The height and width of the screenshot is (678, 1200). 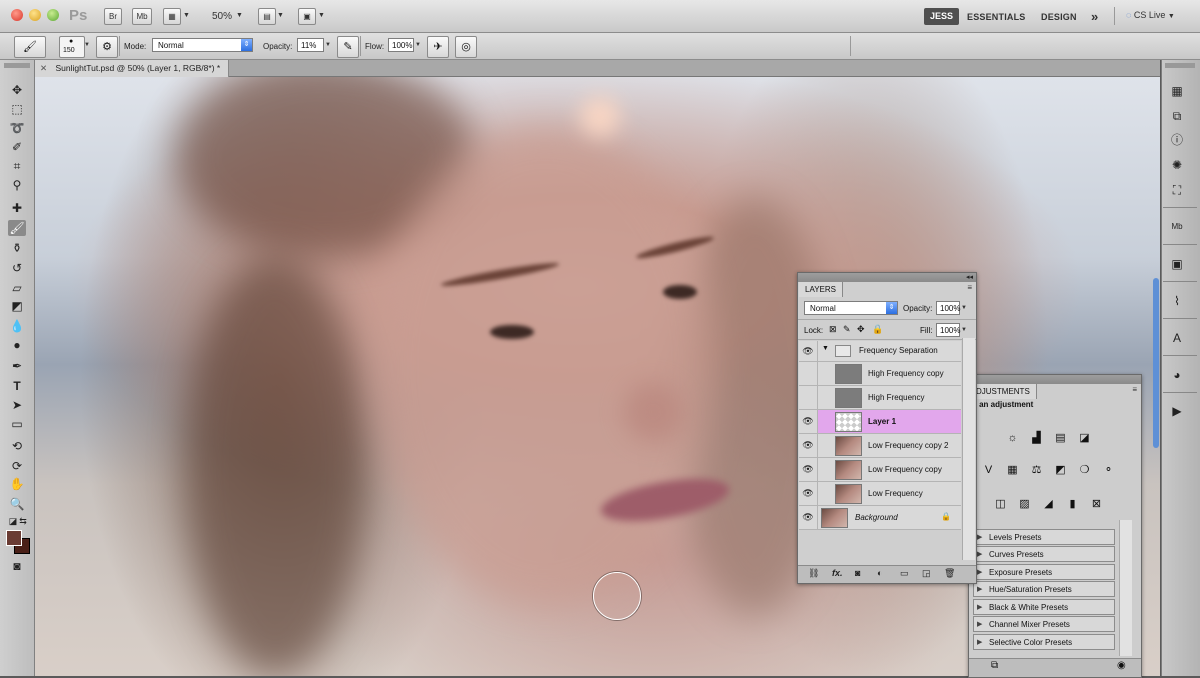 What do you see at coordinates (321, 15) in the screenshot?
I see `screen-mode-dropdown: ▼` at bounding box center [321, 15].